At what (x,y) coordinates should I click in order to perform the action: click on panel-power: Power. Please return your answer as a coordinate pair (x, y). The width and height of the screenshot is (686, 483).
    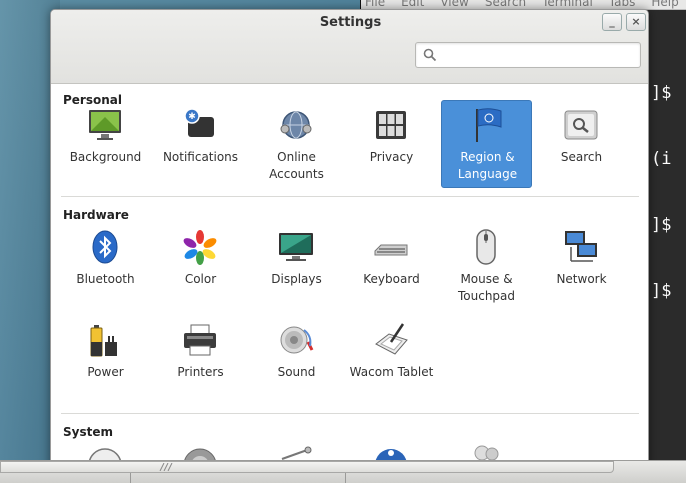
    Looking at the image, I should click on (105, 360).